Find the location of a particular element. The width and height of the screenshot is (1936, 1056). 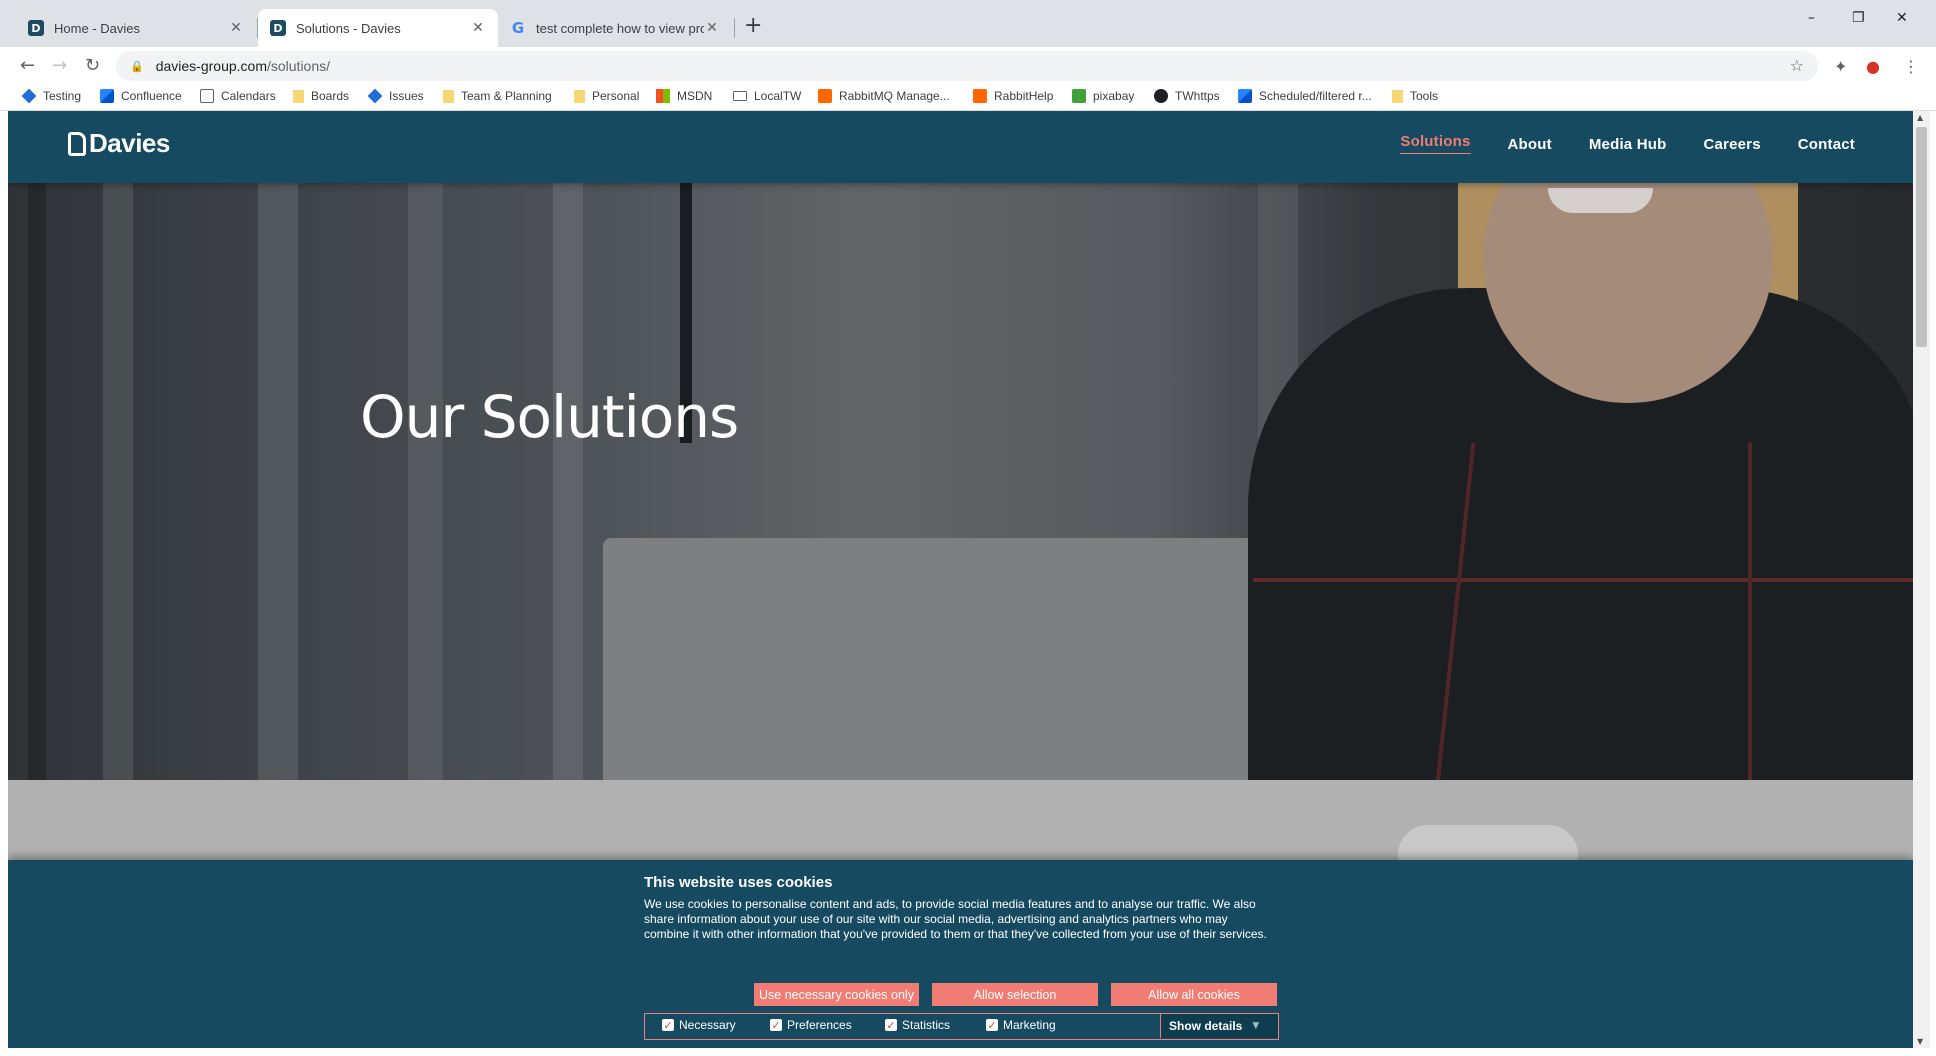

restore-button: ❐ is located at coordinates (1858, 18).